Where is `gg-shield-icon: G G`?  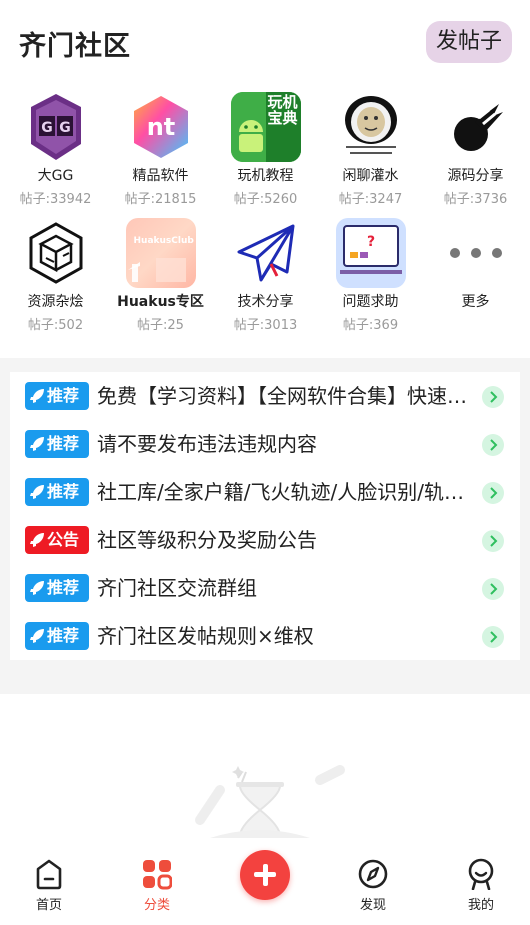
gg-shield-icon: G G is located at coordinates (56, 127).